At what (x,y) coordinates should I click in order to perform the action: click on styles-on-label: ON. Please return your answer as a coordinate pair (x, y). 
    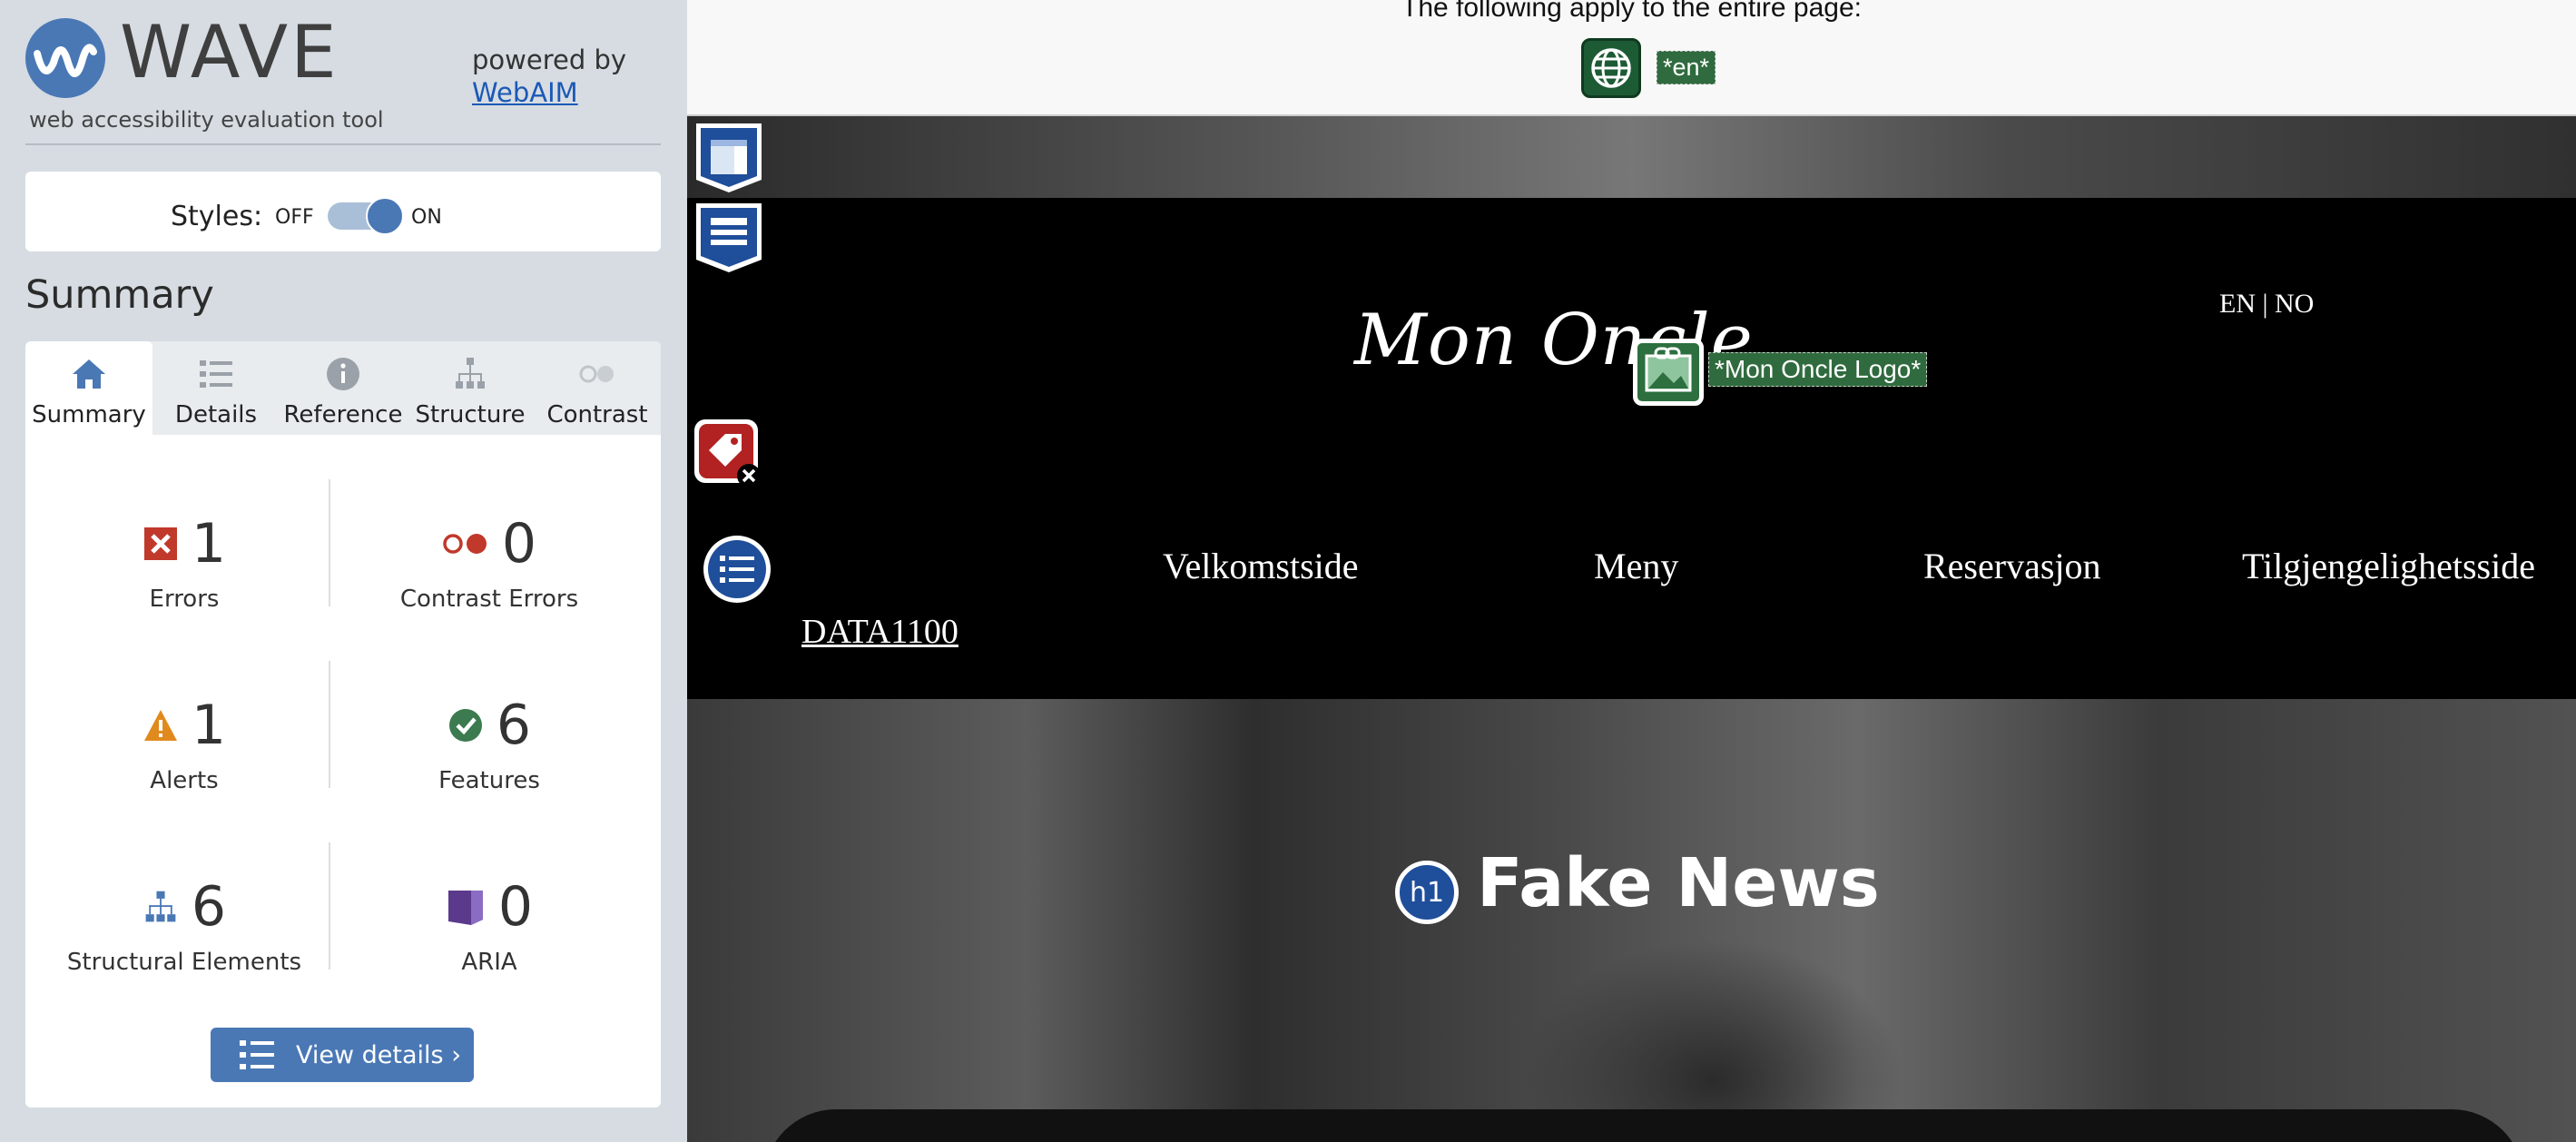
    Looking at the image, I should click on (426, 217).